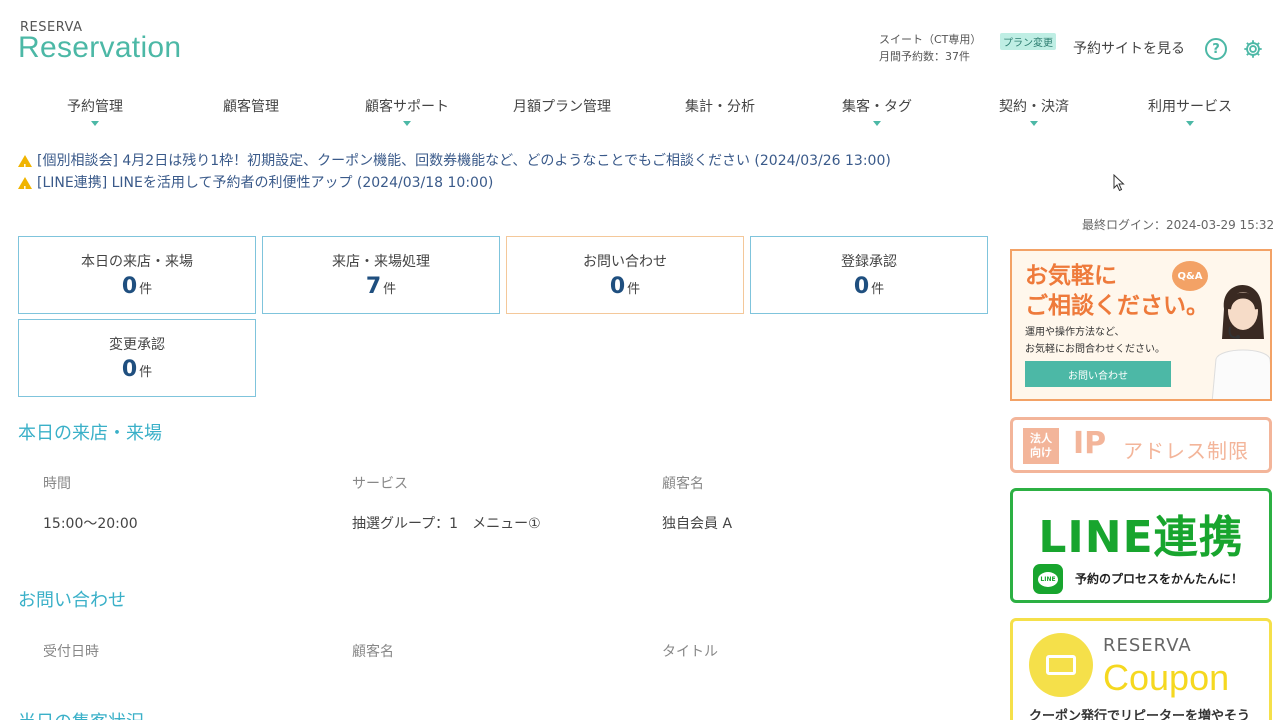  I want to click on plan-change-button: プラン変更, so click(1028, 41).